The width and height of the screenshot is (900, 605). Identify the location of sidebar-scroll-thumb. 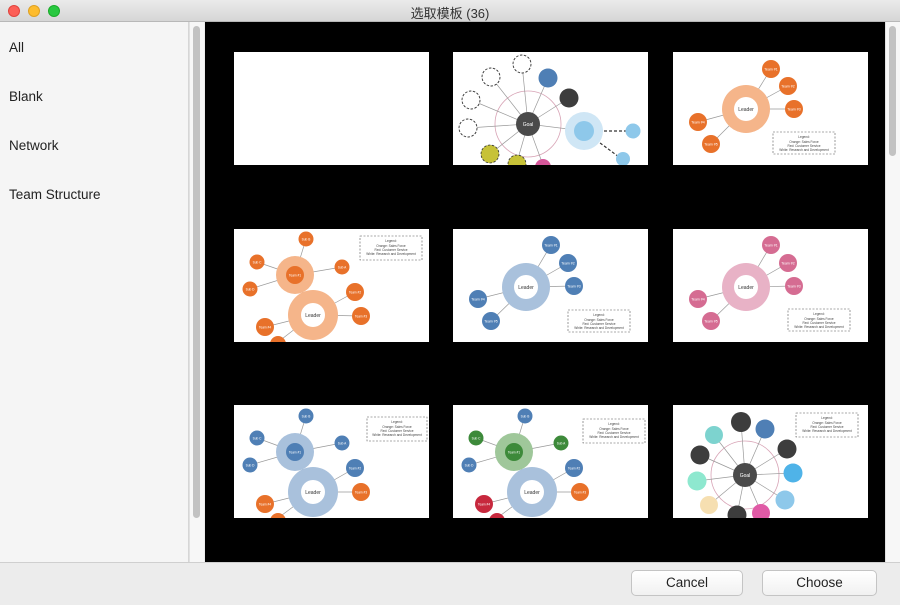
(196, 272).